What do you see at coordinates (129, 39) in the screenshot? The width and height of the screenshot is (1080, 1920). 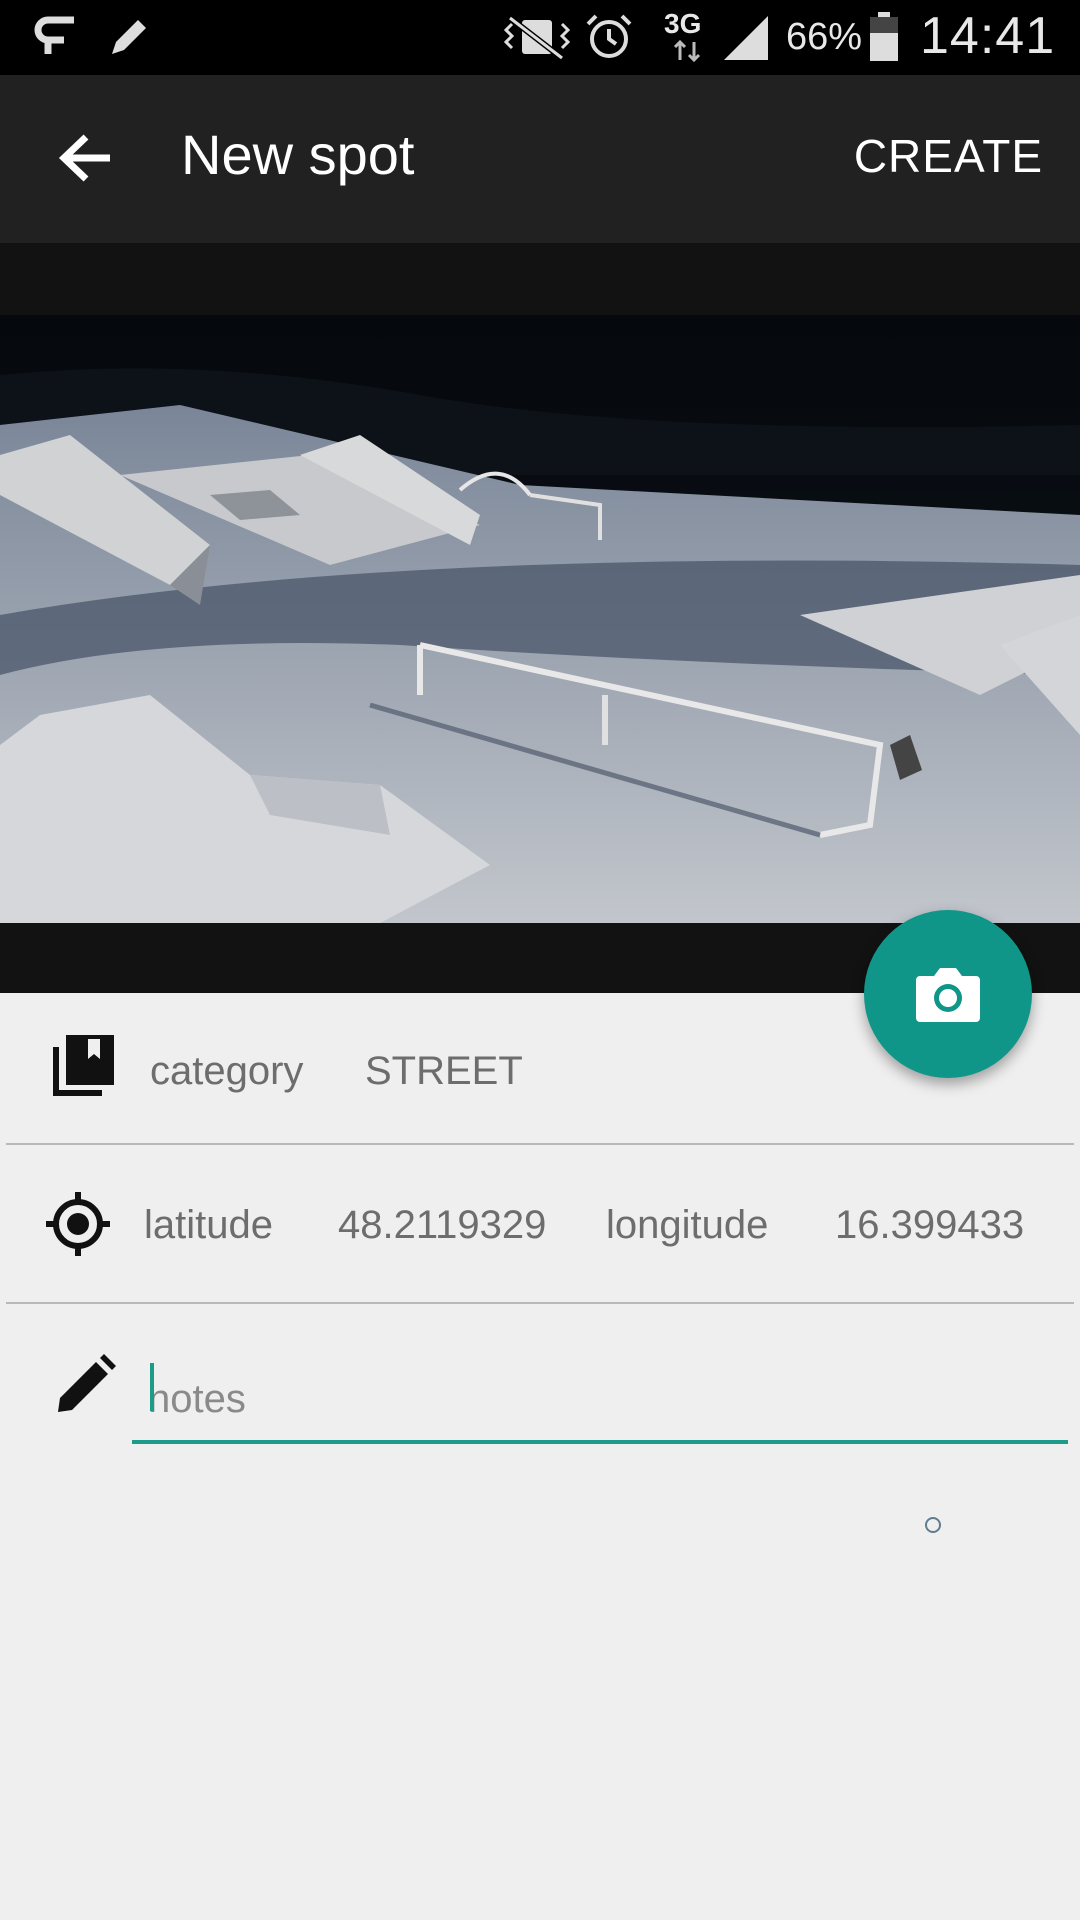 I see `pencil-notification-icon` at bounding box center [129, 39].